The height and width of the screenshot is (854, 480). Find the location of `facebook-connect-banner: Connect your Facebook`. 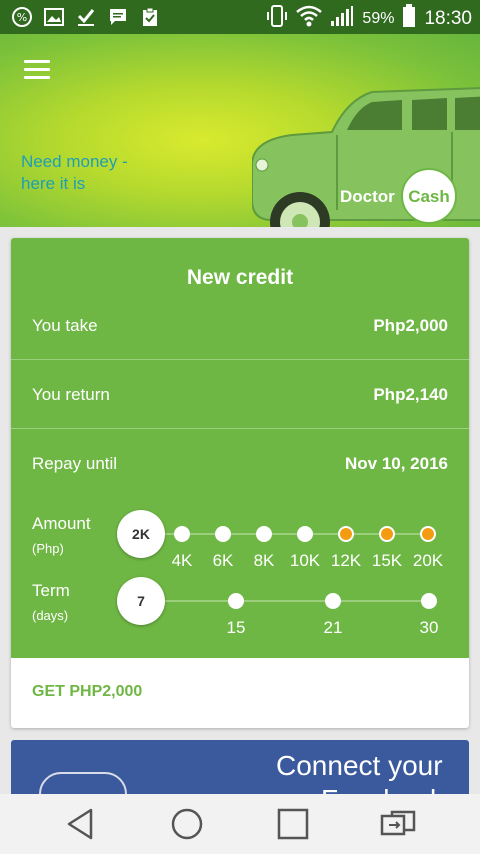

facebook-connect-banner: Connect your Facebook is located at coordinates (240, 770).